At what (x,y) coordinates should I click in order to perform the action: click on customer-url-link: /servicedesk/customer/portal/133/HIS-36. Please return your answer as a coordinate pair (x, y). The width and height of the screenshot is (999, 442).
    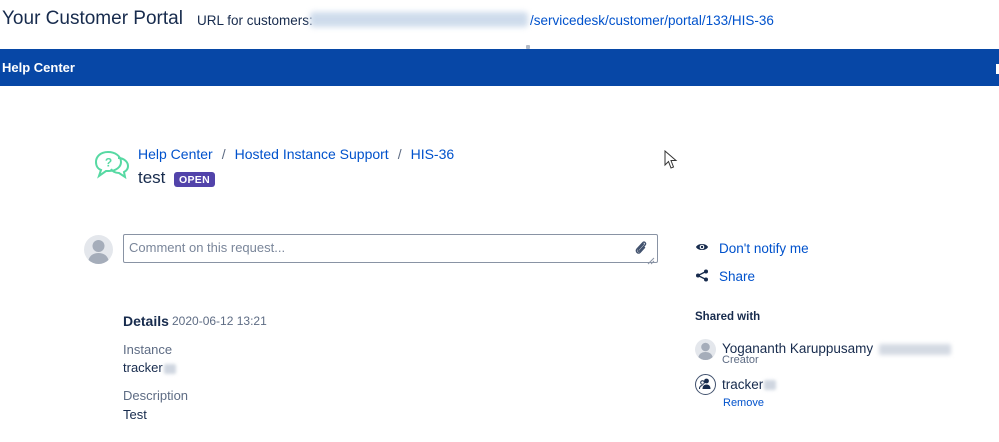
    Looking at the image, I should click on (652, 20).